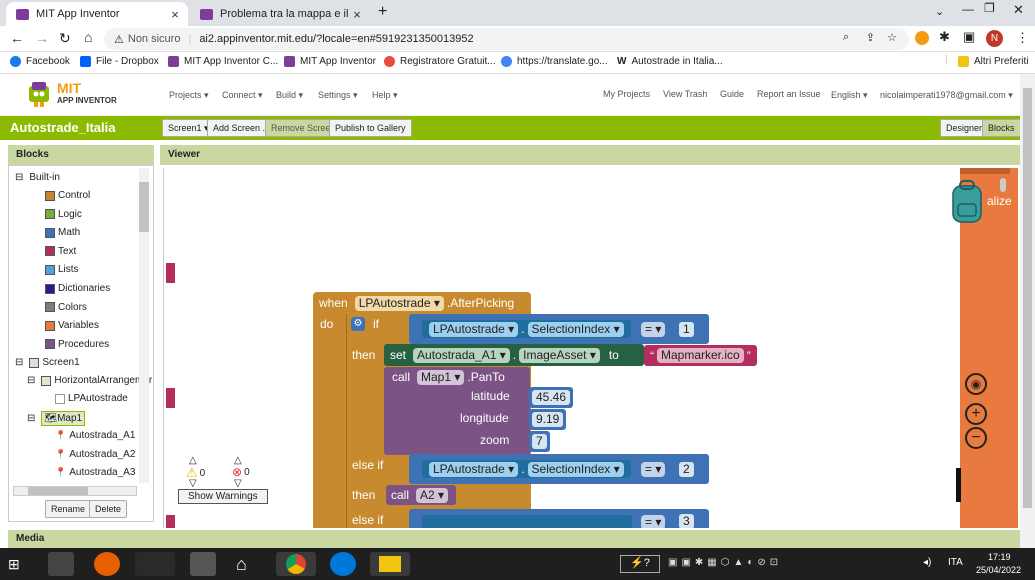  I want to click on tray-icons: ▣▣✱▦⬡▲◐⊘⊡, so click(725, 562).